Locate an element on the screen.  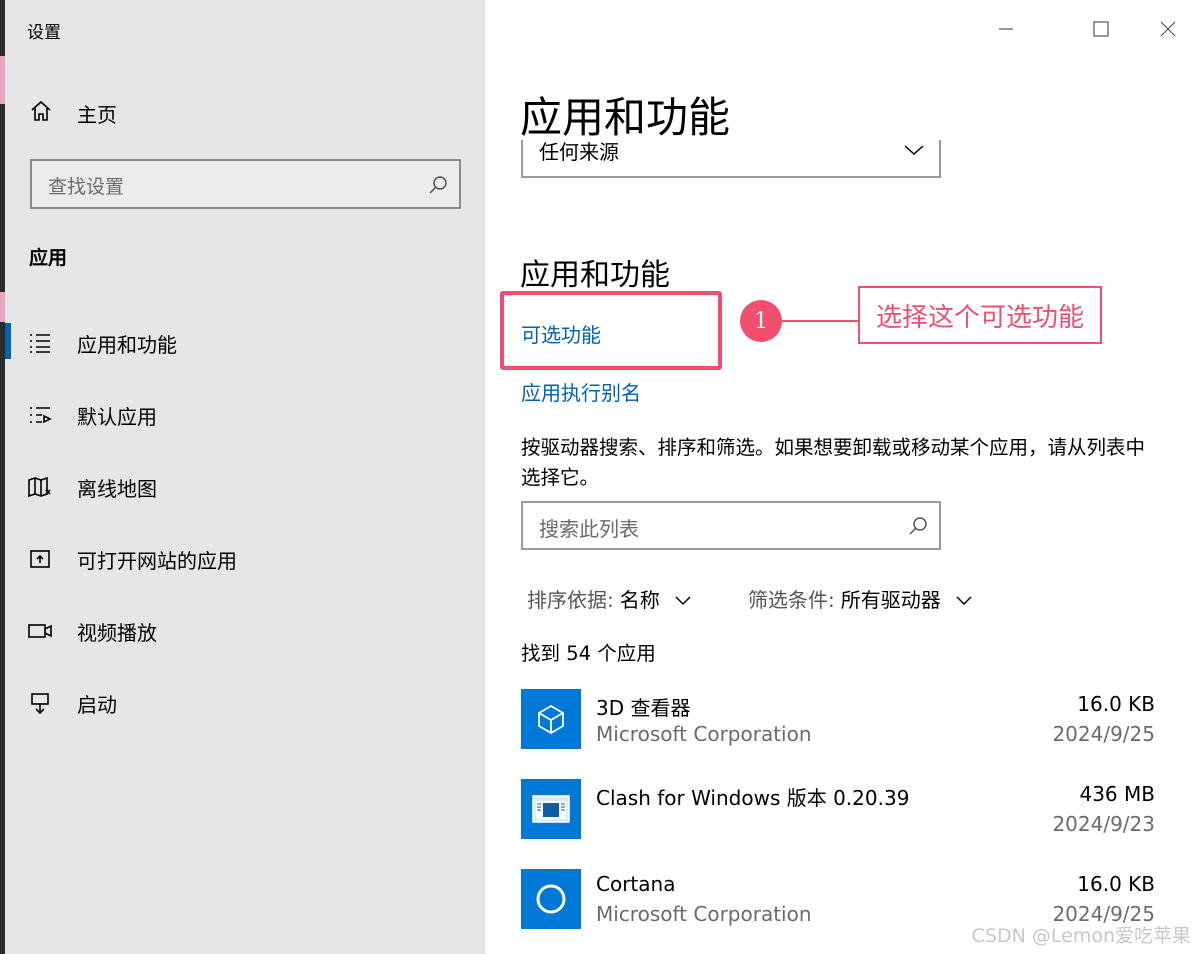
sidebar-item-video-playback: 视频播放 is located at coordinates (92, 631).